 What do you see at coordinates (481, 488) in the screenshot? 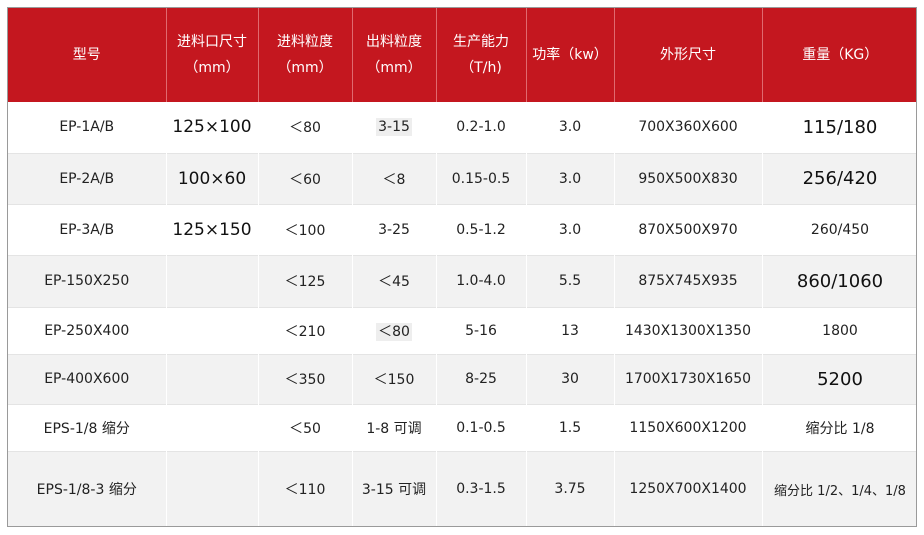
I see `cell-capacity: 0.3-1.5` at bounding box center [481, 488].